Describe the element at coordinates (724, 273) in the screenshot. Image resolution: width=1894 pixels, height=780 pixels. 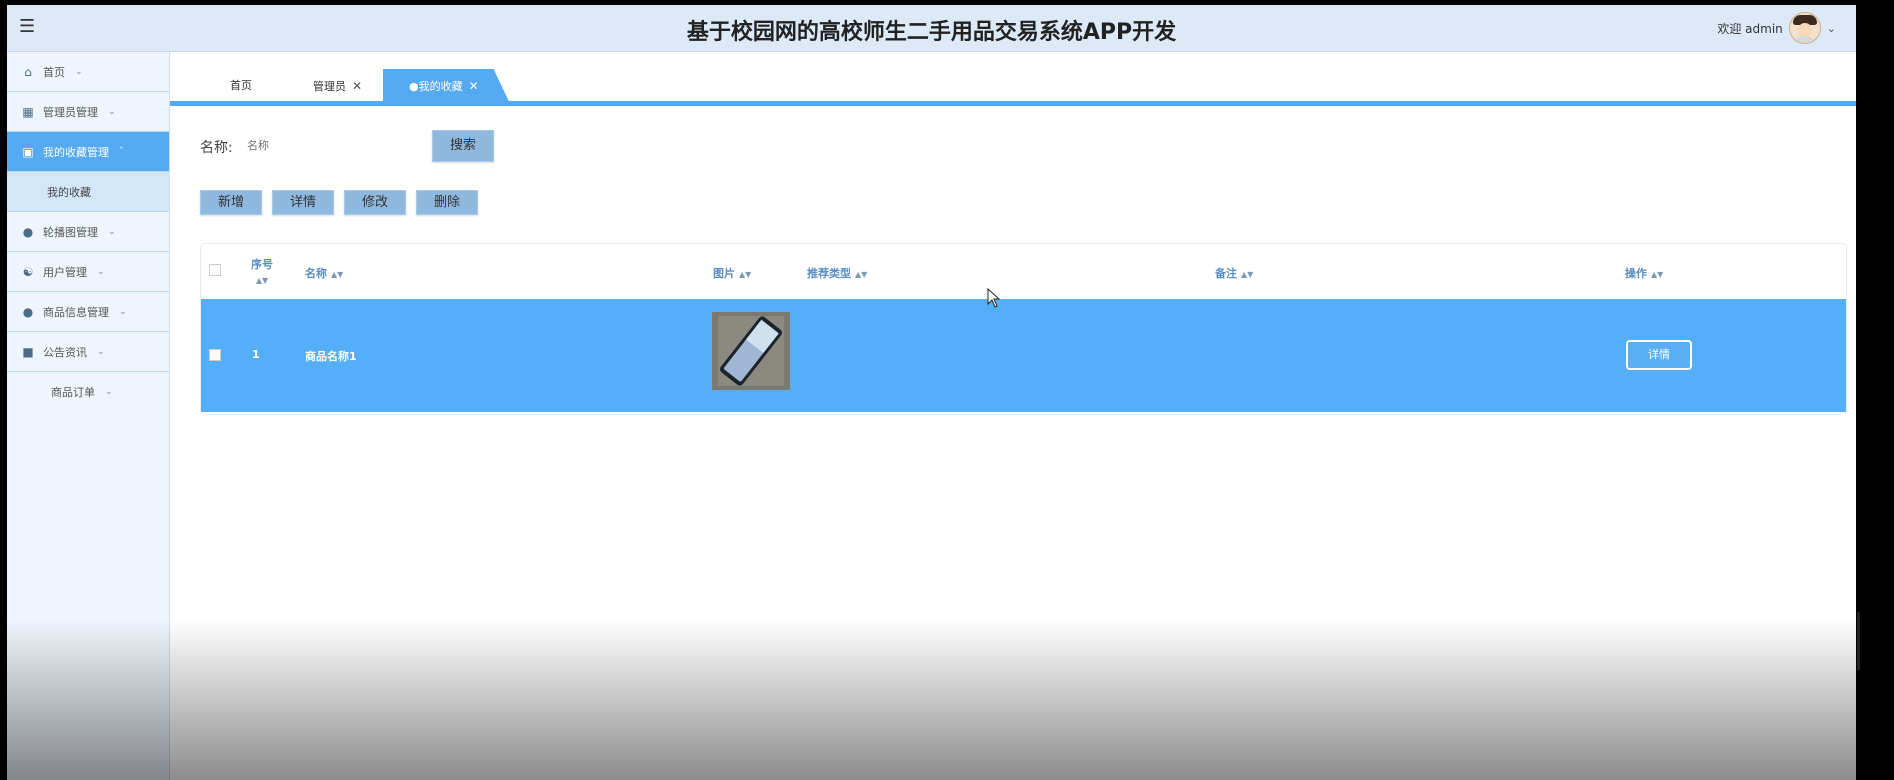
I see `column-label: 图片` at that location.